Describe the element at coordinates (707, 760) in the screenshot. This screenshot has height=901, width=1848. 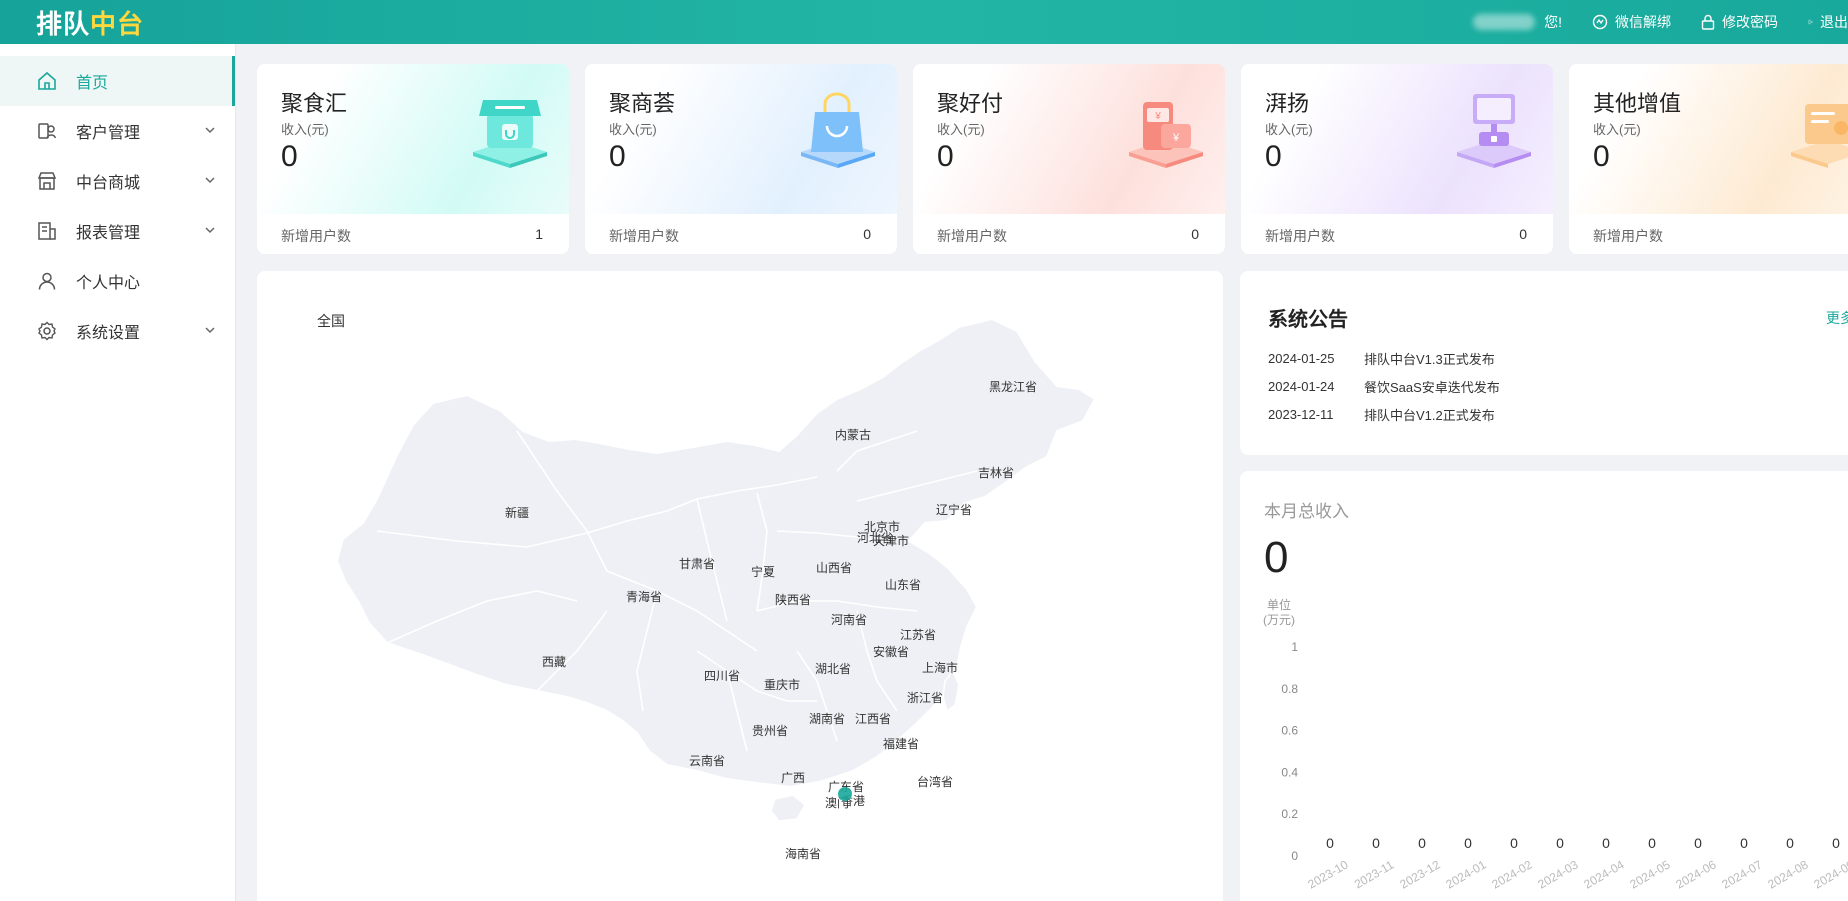
I see `map-province-label: 云南省` at that location.